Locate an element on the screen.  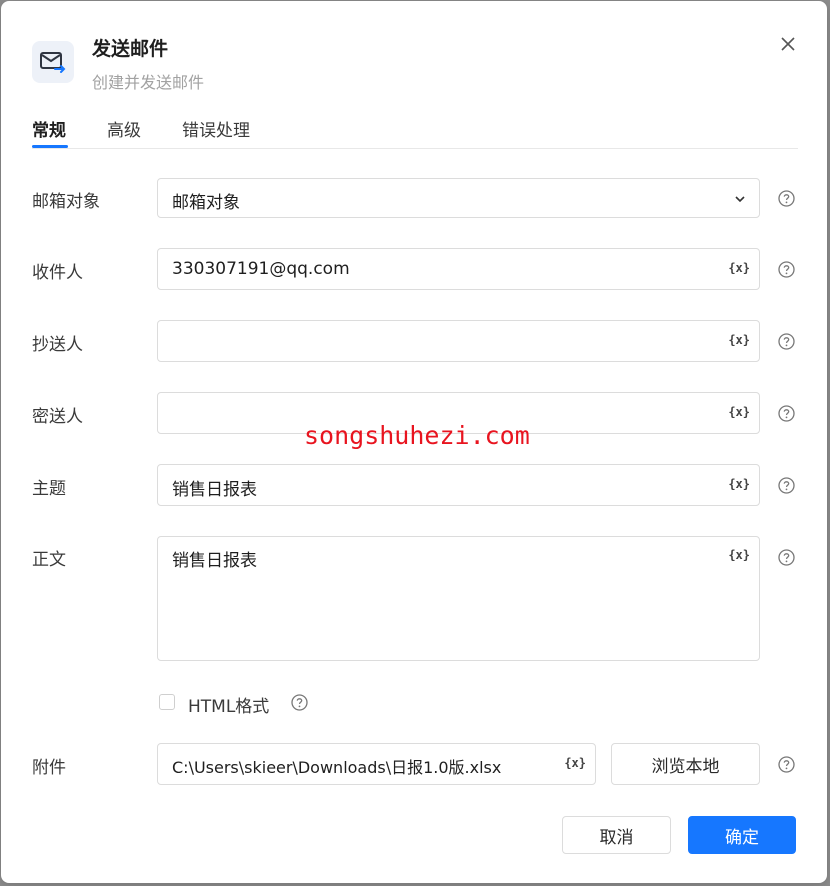
body-label: 正文 is located at coordinates (49, 560).